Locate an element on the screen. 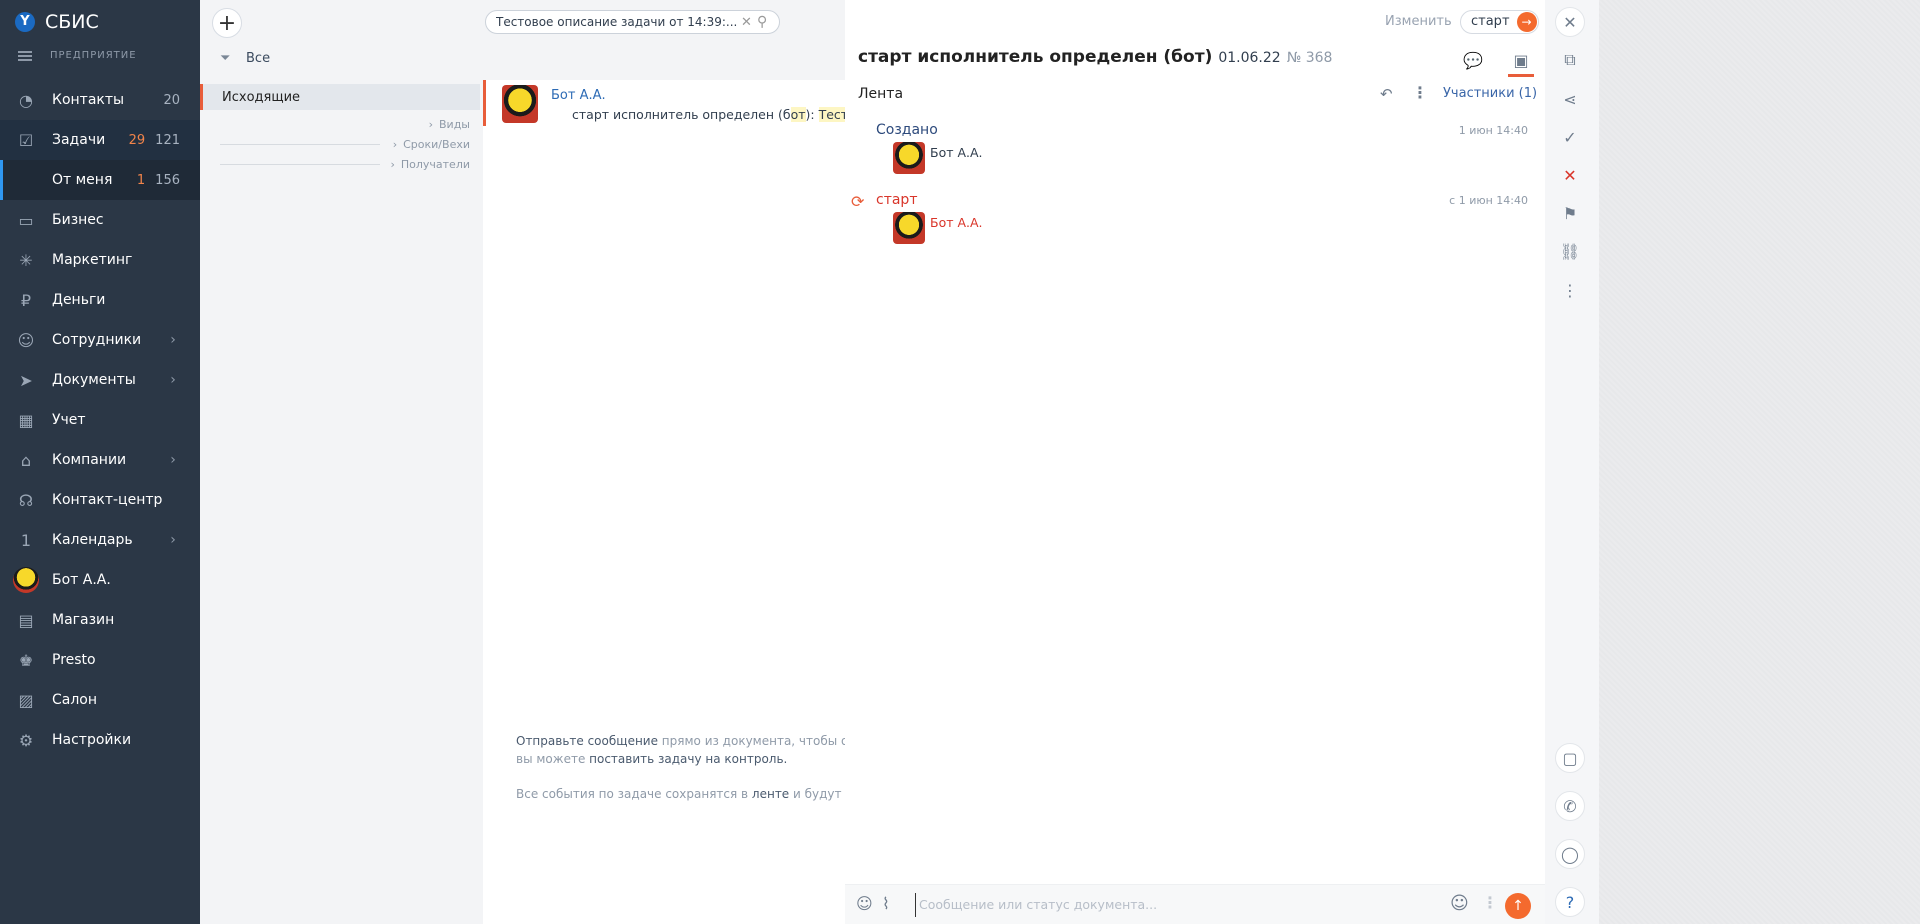 The width and height of the screenshot is (1920, 924). control-task-link: поставить задачу на контроль. is located at coordinates (688, 759).